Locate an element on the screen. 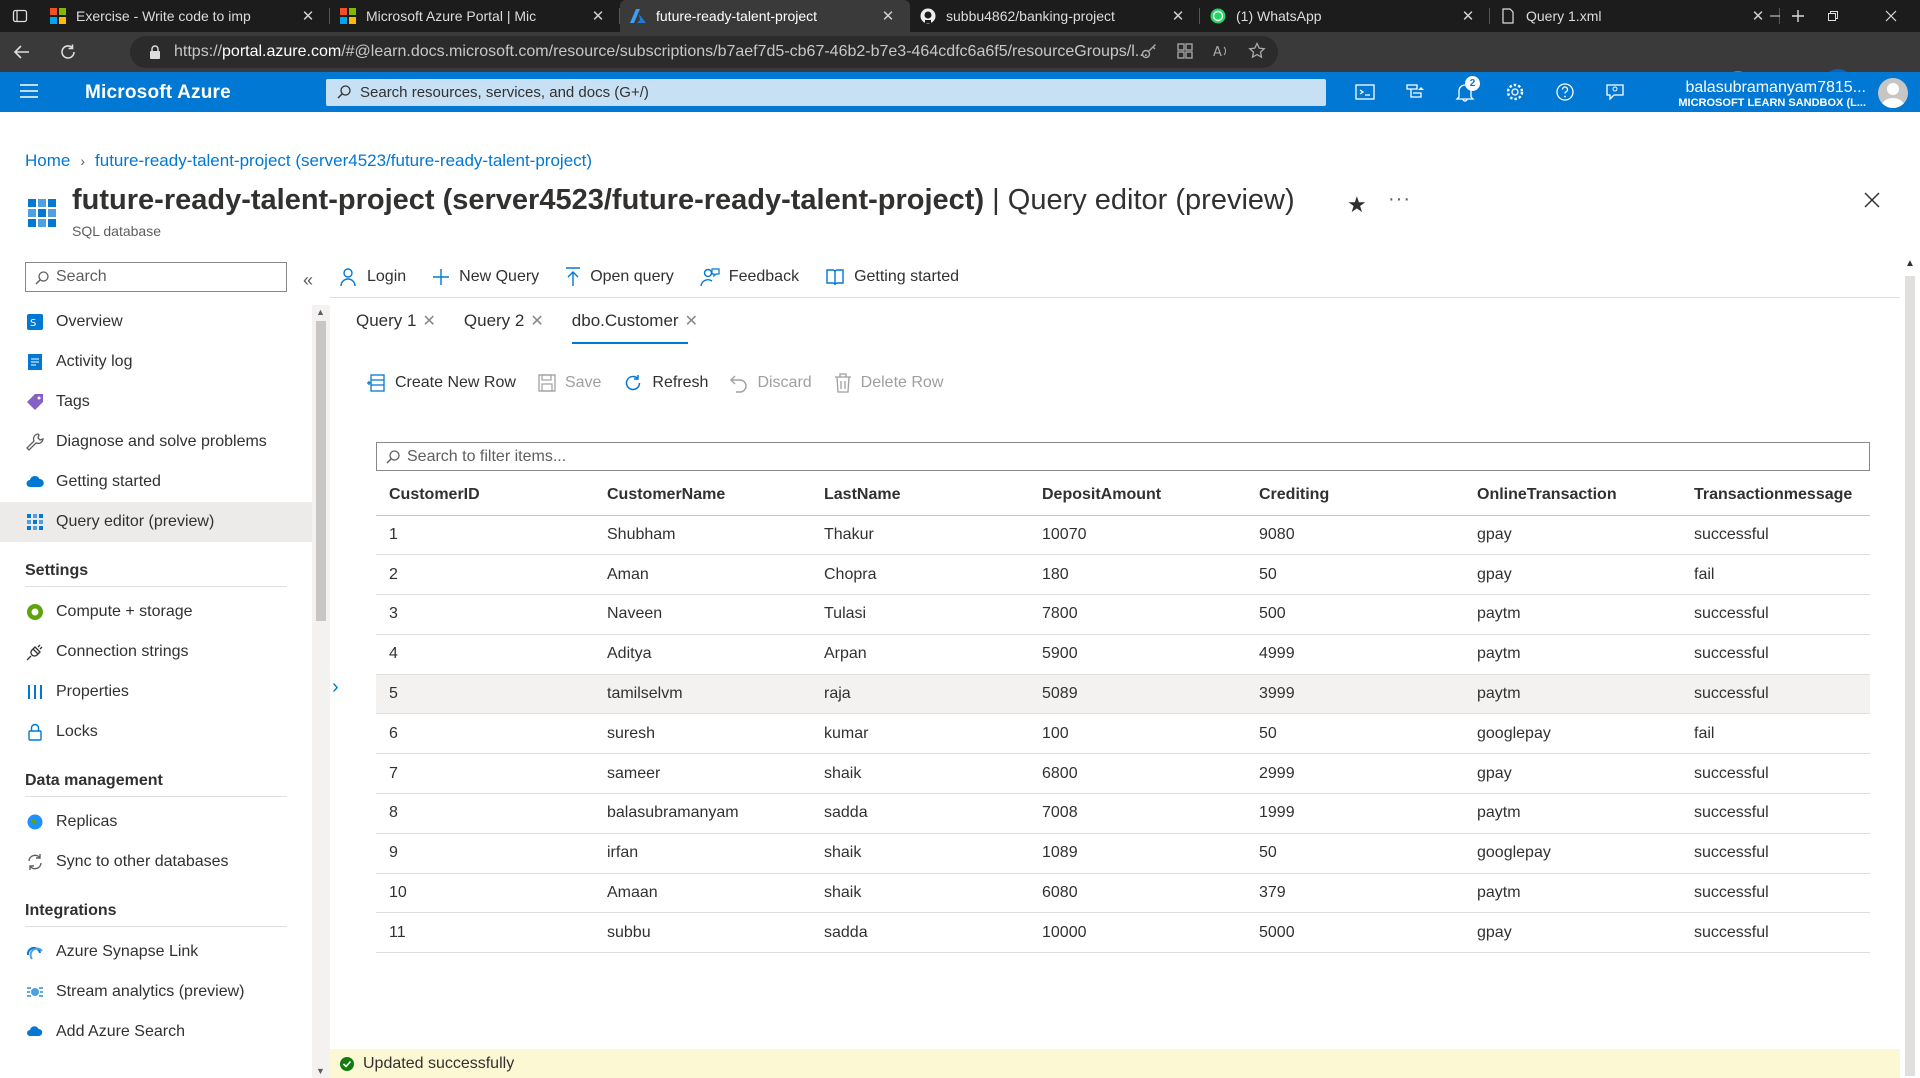  sidebar-item-compute-storage: Compute + storage is located at coordinates (156, 612).